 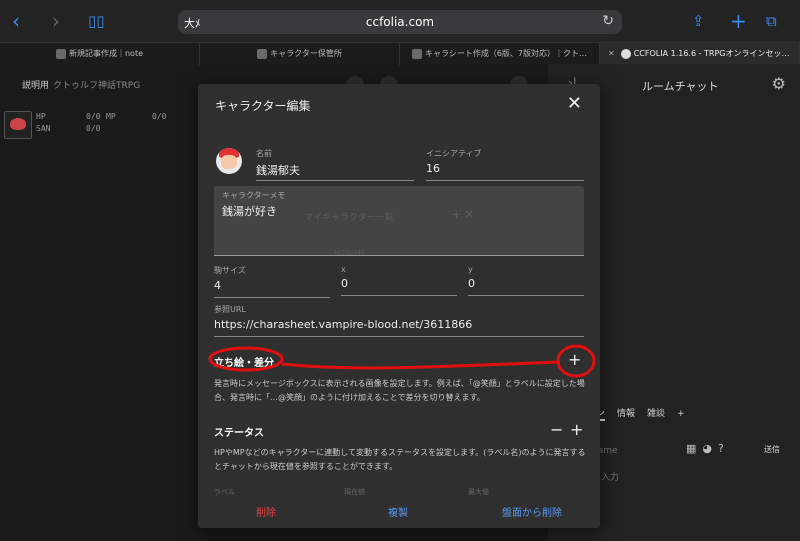 I want to click on star-favicon-icon, so click(x=416, y=53).